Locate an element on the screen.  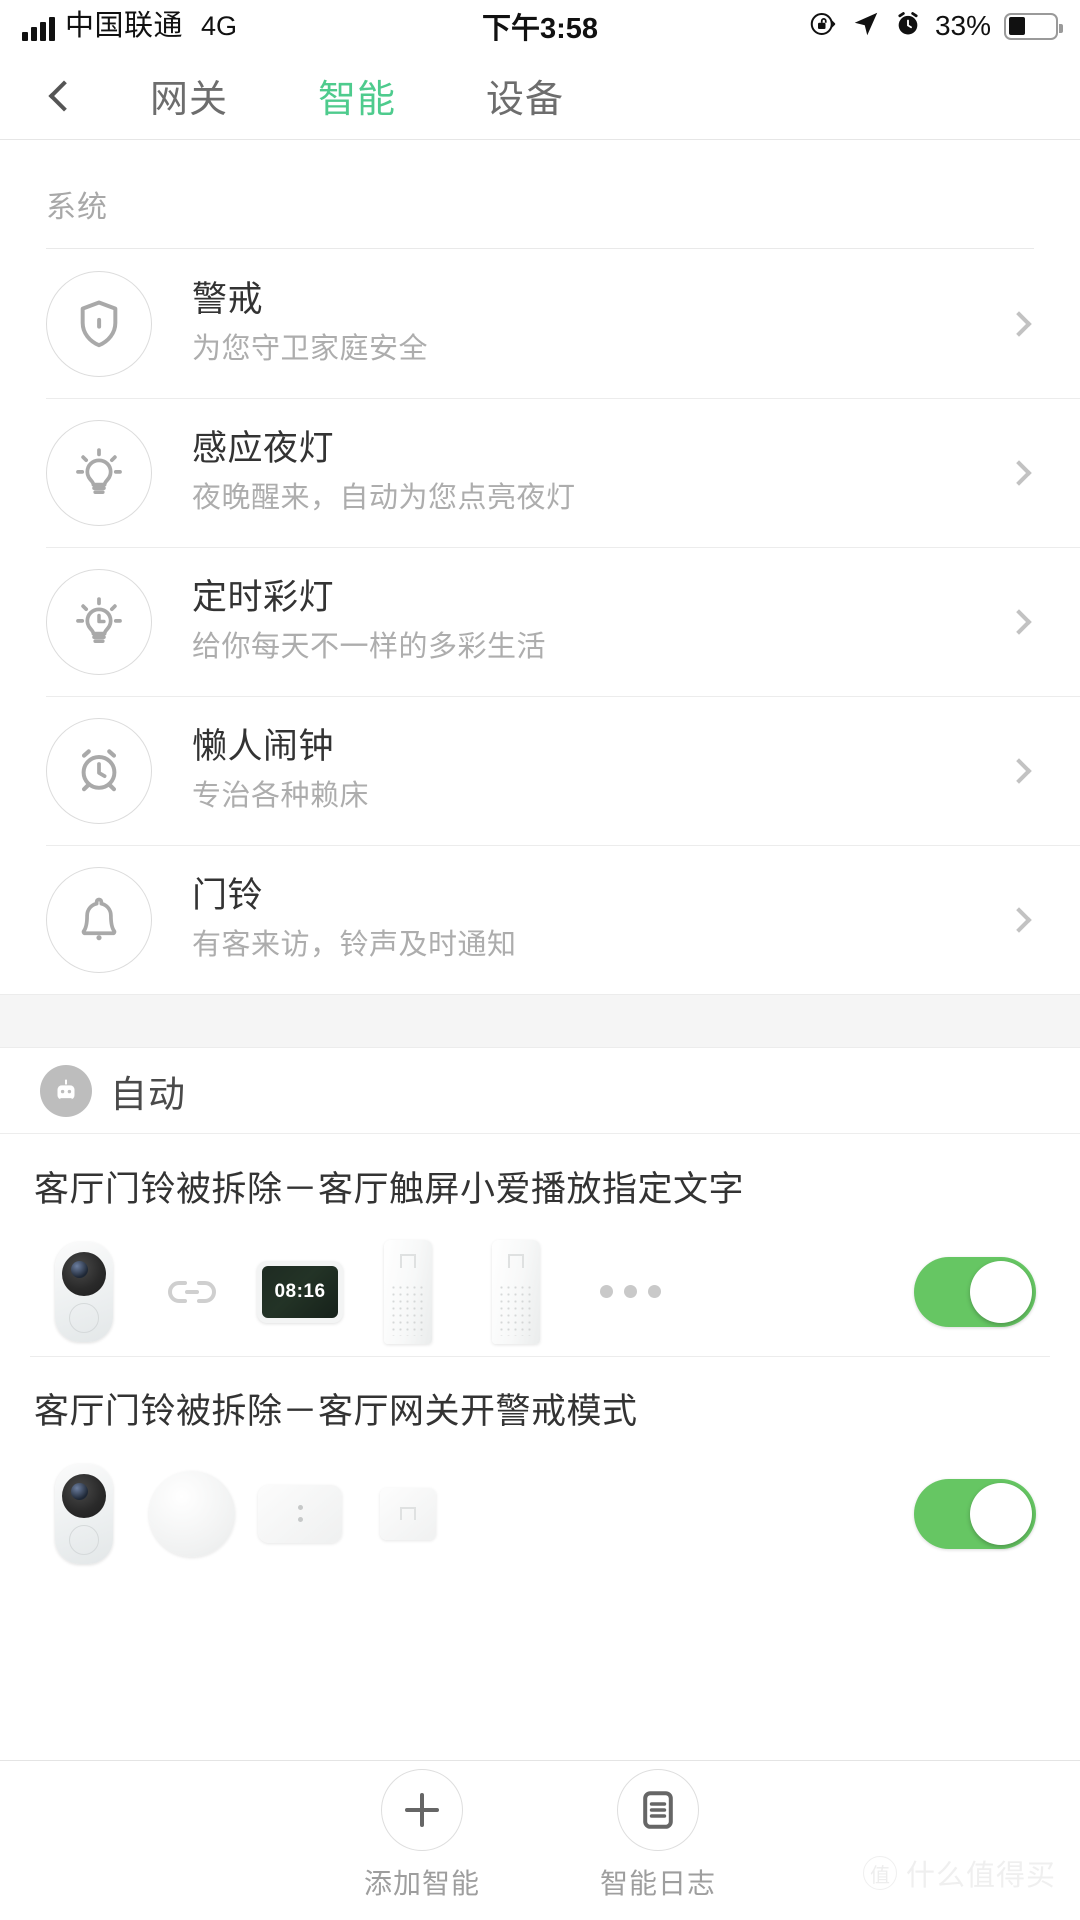
tab-devices: 设备 is located at coordinates (525, 95).